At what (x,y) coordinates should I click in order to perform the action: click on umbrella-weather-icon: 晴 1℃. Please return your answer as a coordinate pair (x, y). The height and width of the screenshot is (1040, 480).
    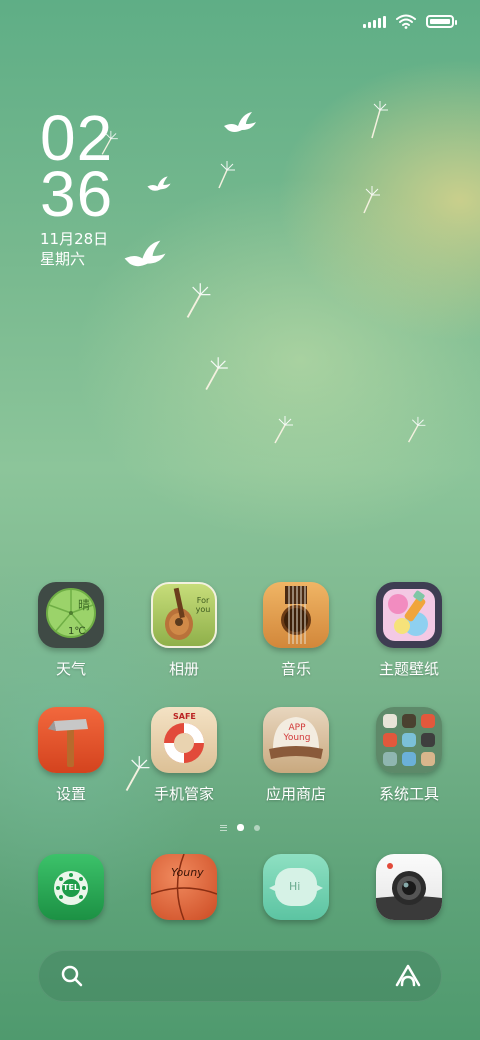
    Looking at the image, I should click on (71, 615).